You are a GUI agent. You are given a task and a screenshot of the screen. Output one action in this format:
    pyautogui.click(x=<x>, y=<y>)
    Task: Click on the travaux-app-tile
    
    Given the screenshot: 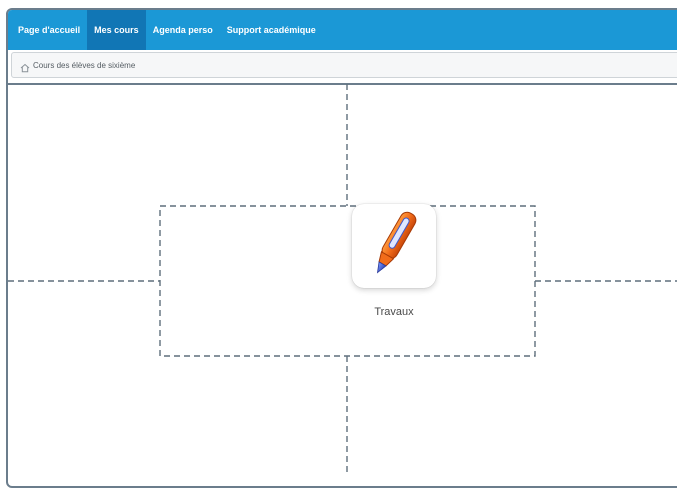 What is the action you would take?
    pyautogui.click(x=394, y=246)
    